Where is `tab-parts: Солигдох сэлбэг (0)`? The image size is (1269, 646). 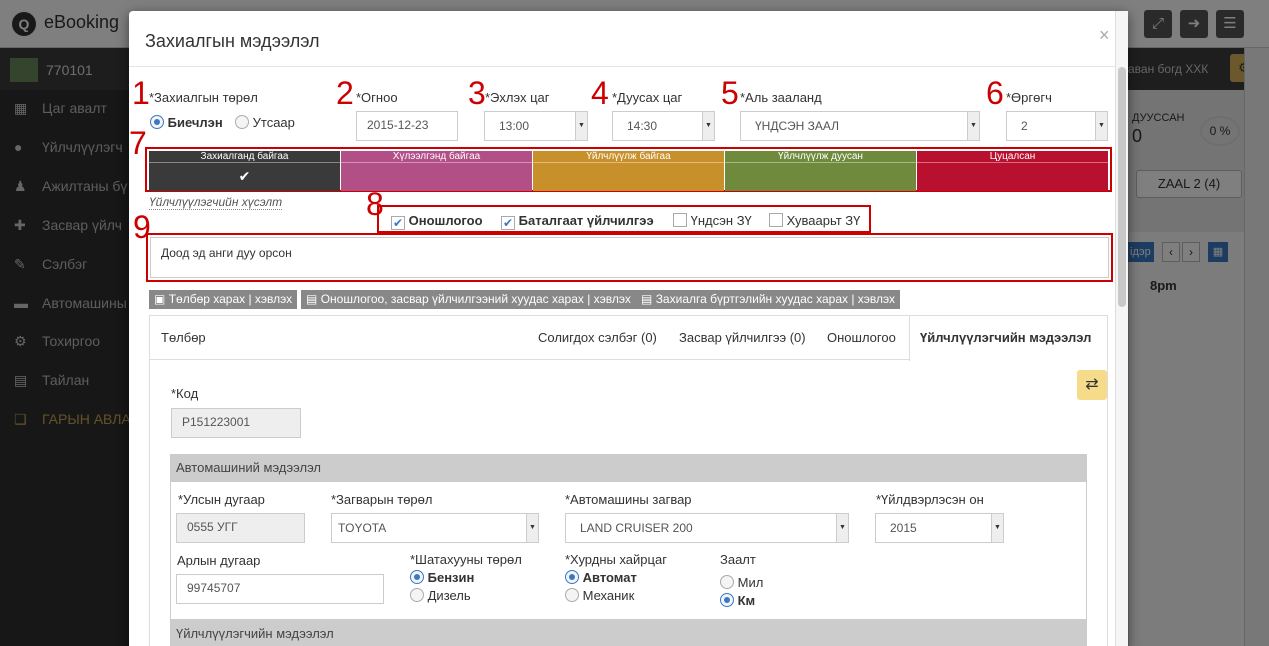 tab-parts: Солигдох сэлбэг (0) is located at coordinates (597, 338).